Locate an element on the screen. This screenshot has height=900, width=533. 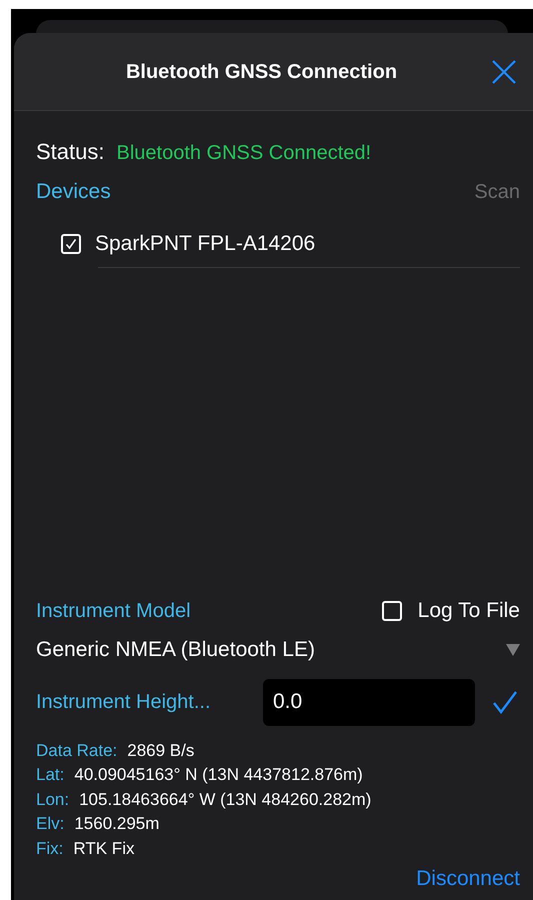
device-item: SparkPNT FPL-A14206 is located at coordinates (278, 244).